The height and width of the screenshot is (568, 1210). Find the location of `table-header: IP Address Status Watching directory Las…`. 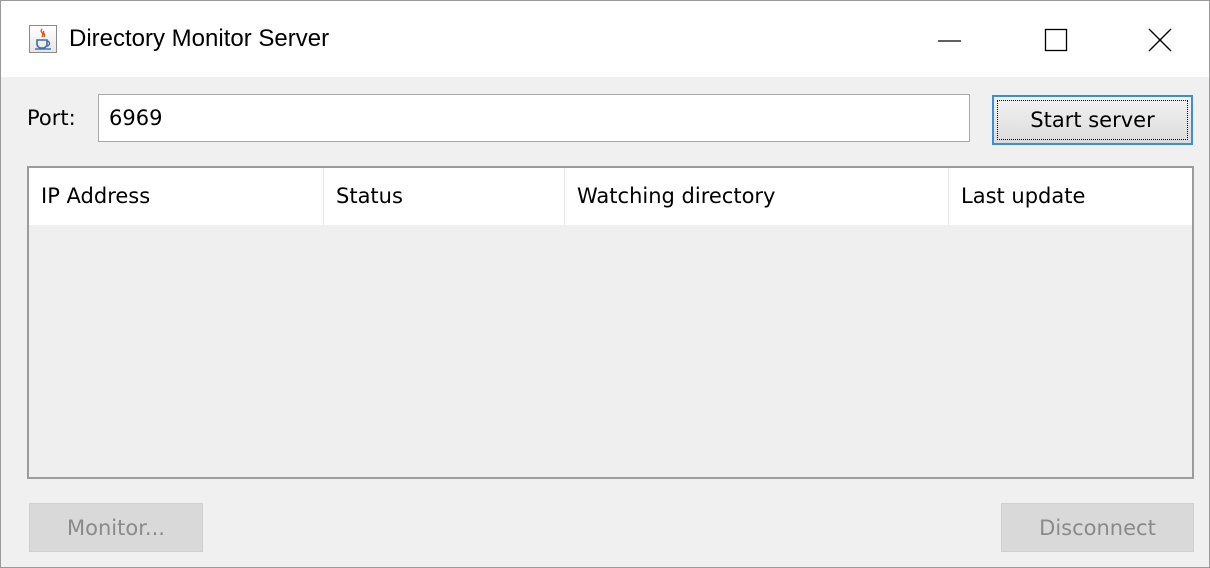

table-header: IP Address Status Watching directory Las… is located at coordinates (610, 196).